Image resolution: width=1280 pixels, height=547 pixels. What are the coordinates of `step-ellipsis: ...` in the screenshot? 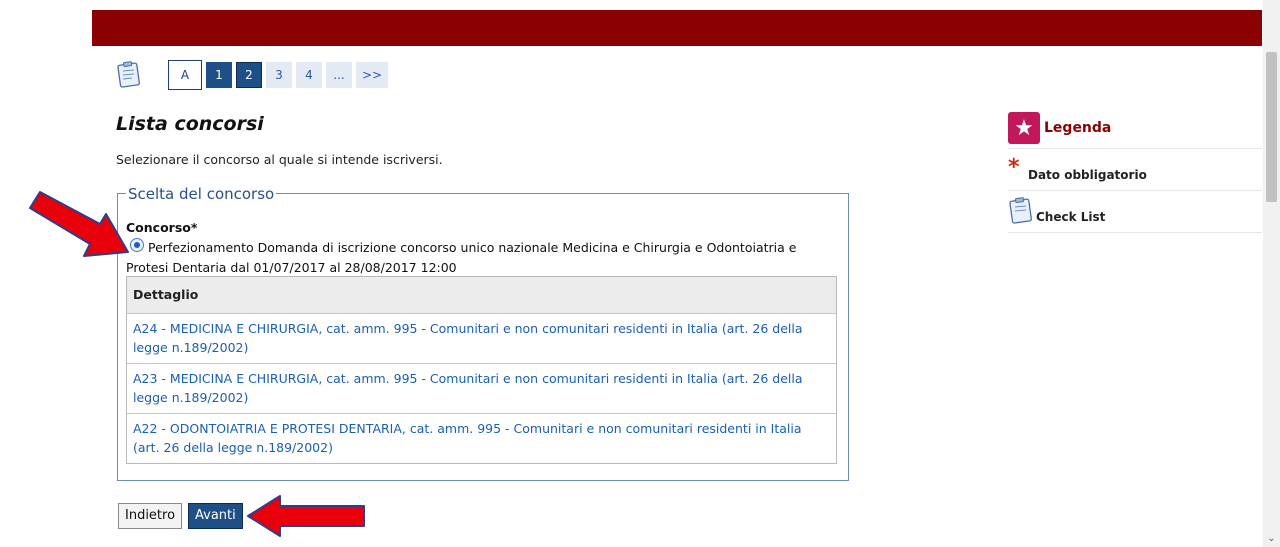 It's located at (339, 75).